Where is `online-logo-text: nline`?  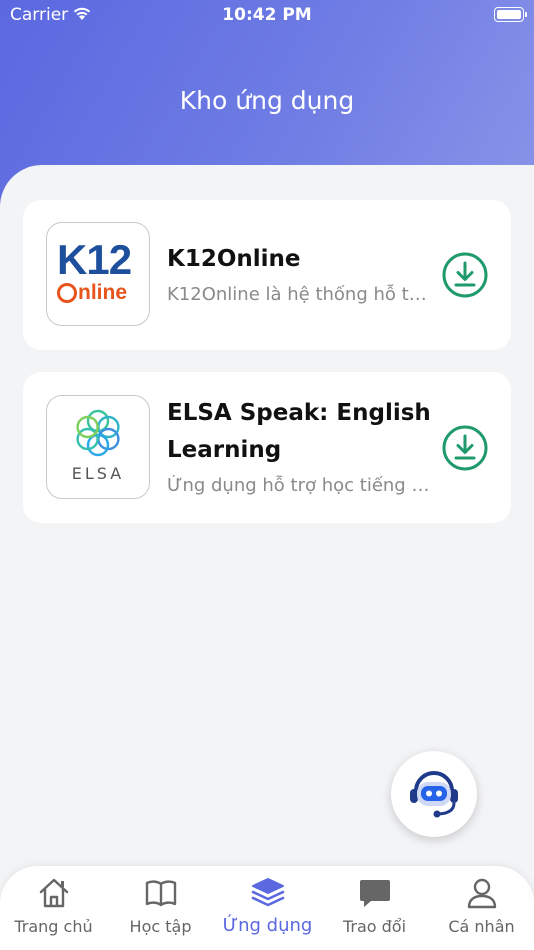
online-logo-text: nline is located at coordinates (103, 292).